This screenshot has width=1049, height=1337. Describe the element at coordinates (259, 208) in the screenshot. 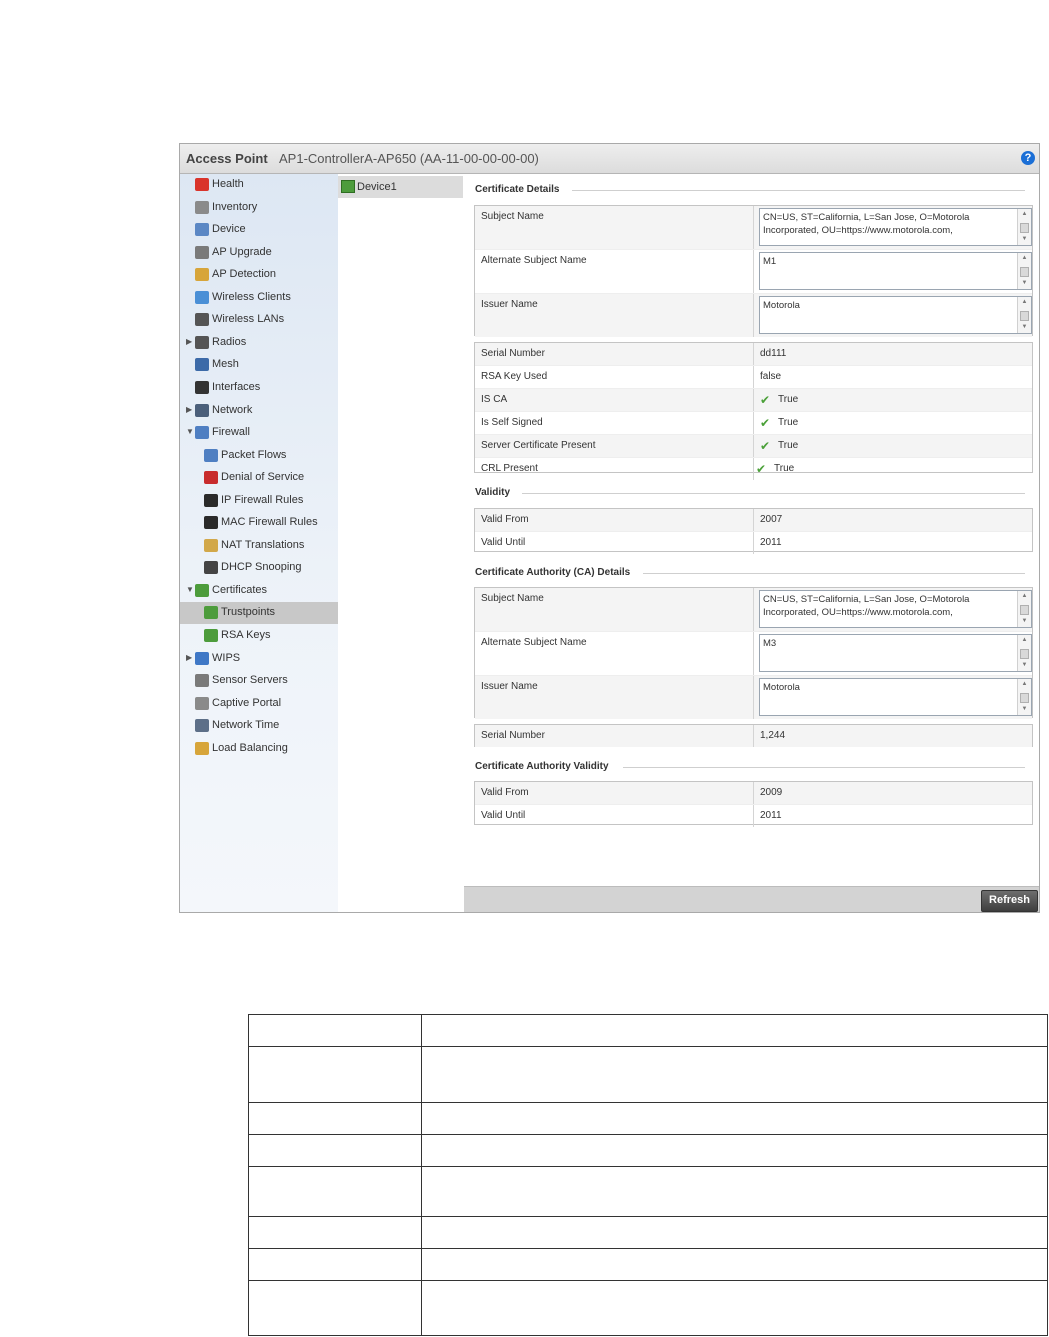

I see `nav-item-inventory: Inventory` at that location.